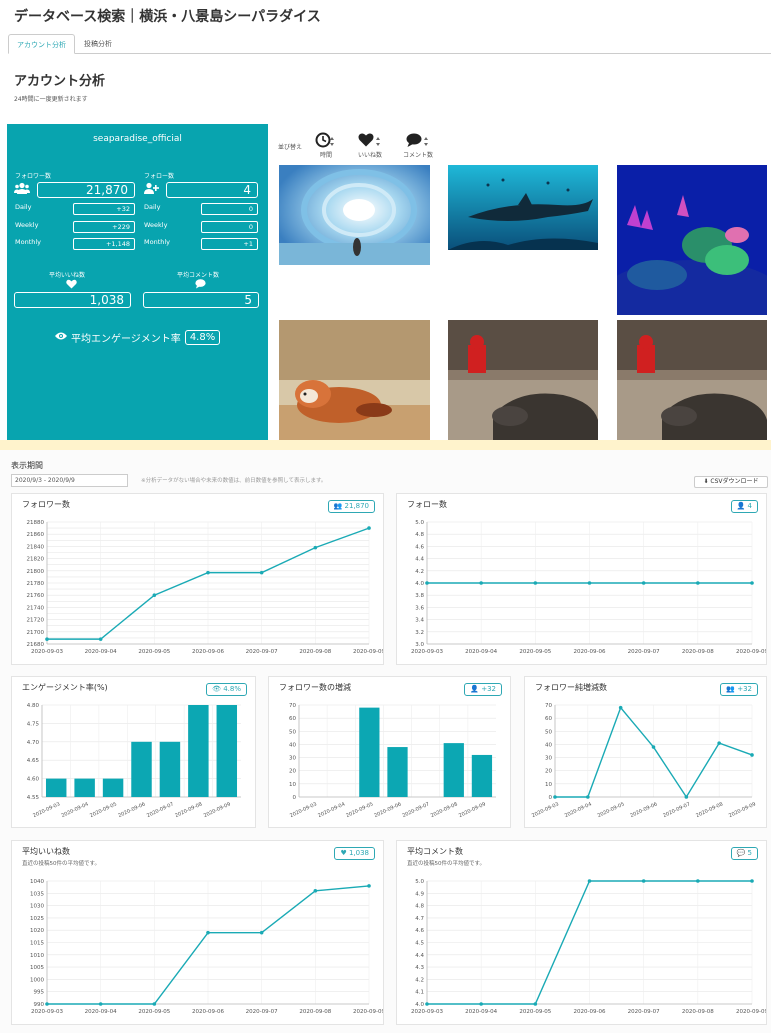 The width and height of the screenshot is (771, 1033). What do you see at coordinates (37, 980) in the screenshot?
I see `y-tick-label: 1000` at bounding box center [37, 980].